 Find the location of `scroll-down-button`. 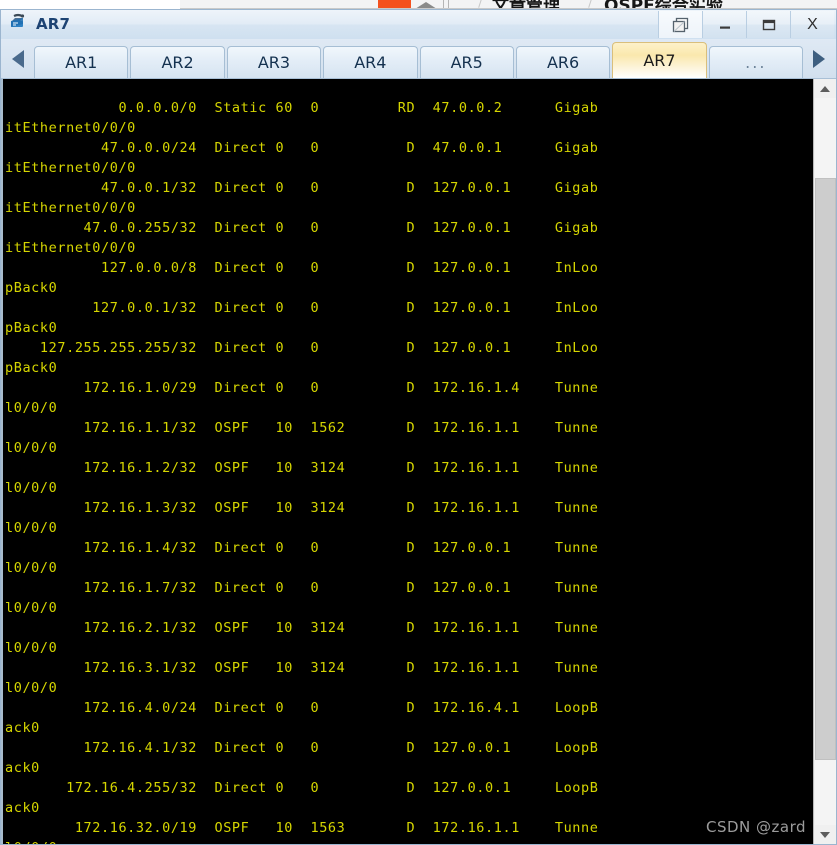

scroll-down-button is located at coordinates (825, 834).